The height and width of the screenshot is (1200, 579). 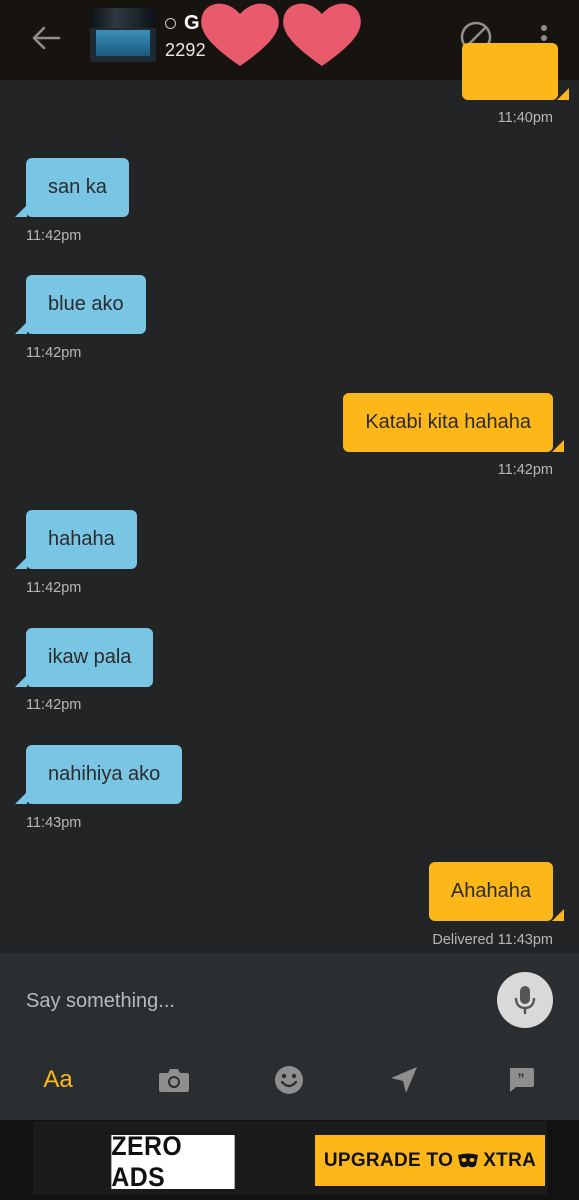 What do you see at coordinates (84, 657) in the screenshot?
I see `message-bubble-incoming: ikaw pala` at bounding box center [84, 657].